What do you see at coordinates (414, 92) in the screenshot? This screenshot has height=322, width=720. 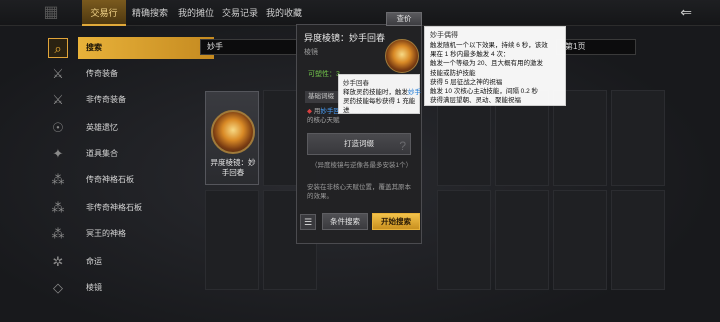 I see `popup-skill-link: 妙手` at bounding box center [414, 92].